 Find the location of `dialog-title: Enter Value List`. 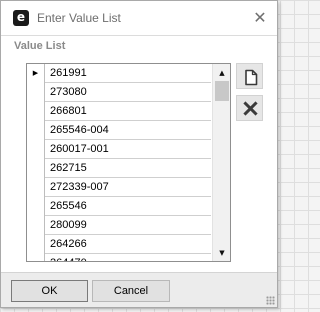

dialog-title: Enter Value List is located at coordinates (79, 18).